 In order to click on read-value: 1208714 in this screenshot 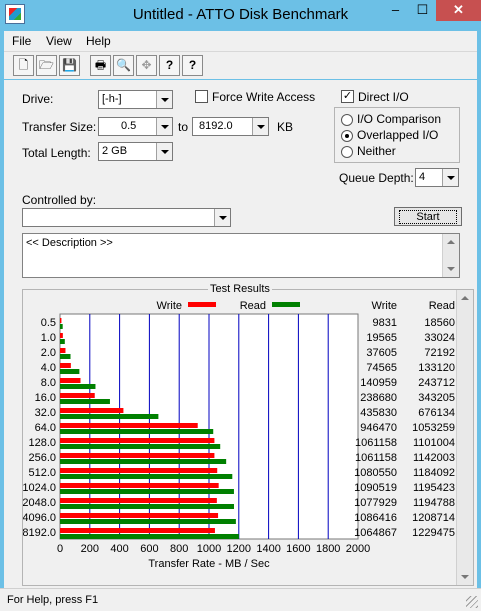, I will do `click(433, 518)`.